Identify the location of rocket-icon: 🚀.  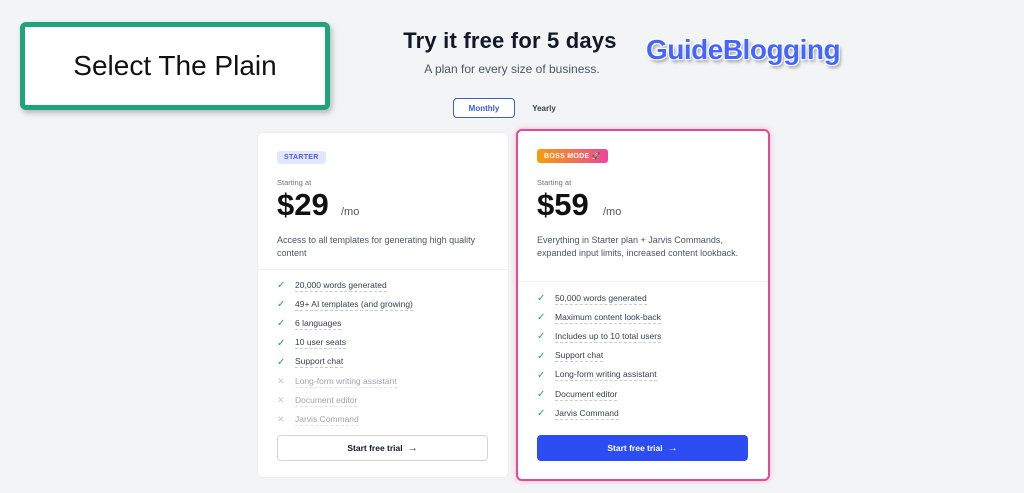
(596, 156).